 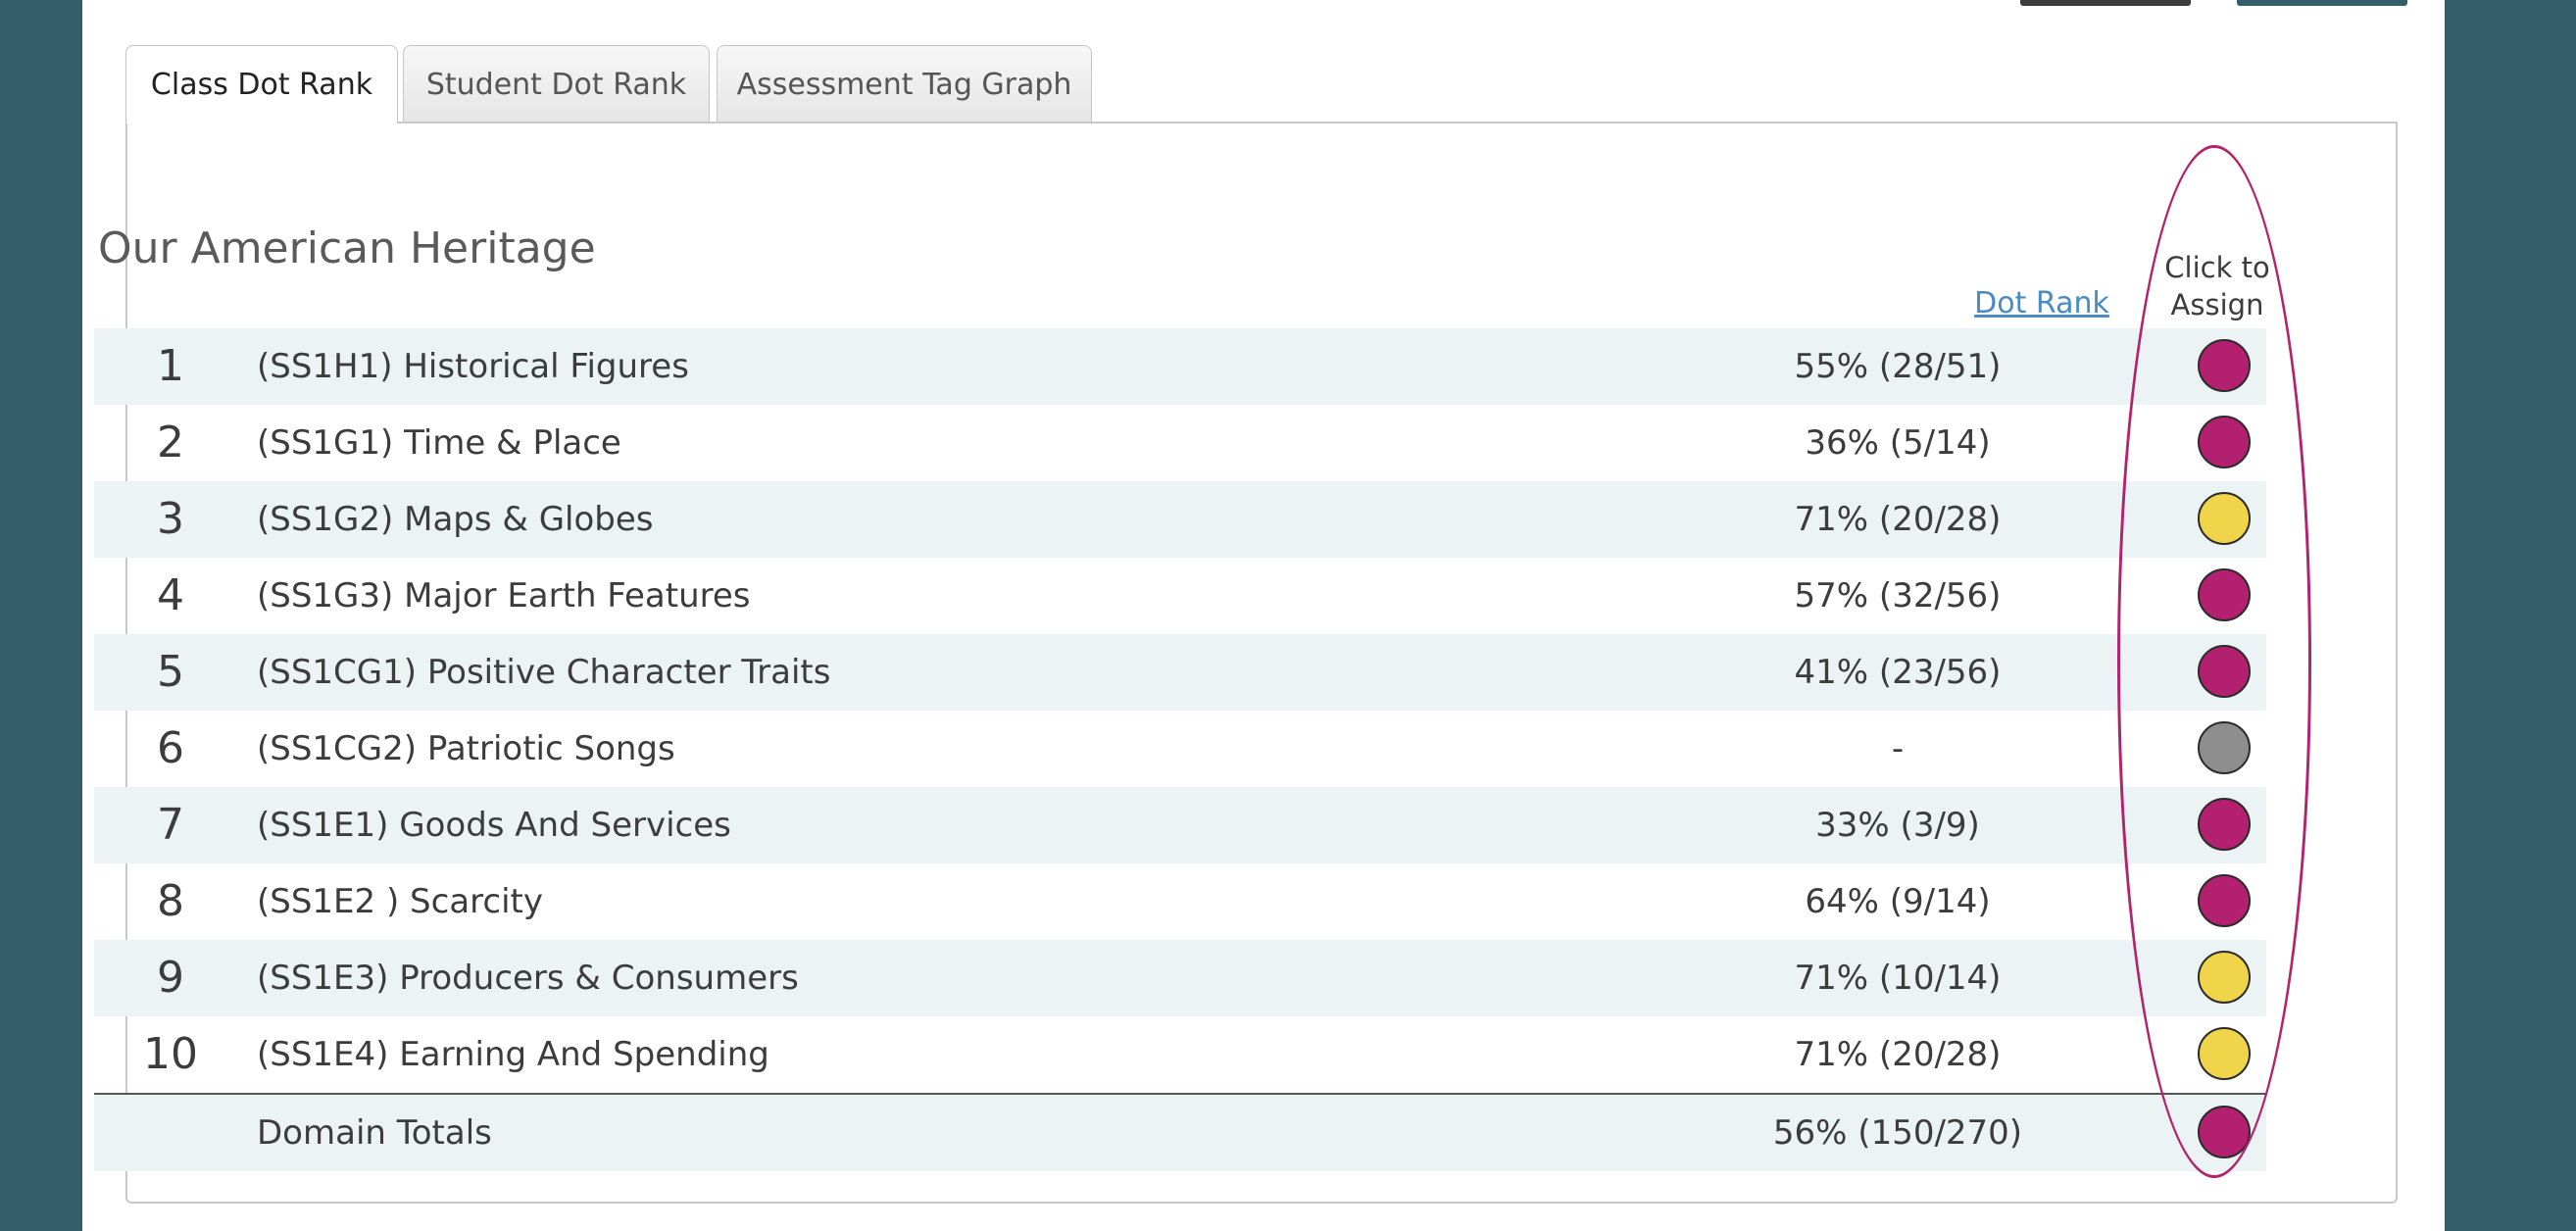 I want to click on rank-number: 7, so click(x=170, y=825).